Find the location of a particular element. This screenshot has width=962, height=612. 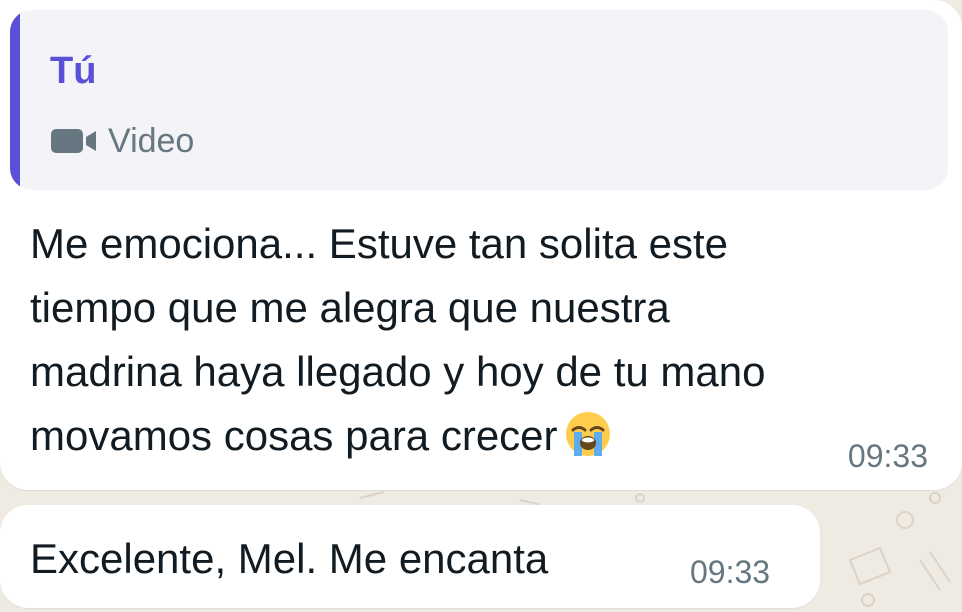

quote-media-type: Video is located at coordinates (122, 141).